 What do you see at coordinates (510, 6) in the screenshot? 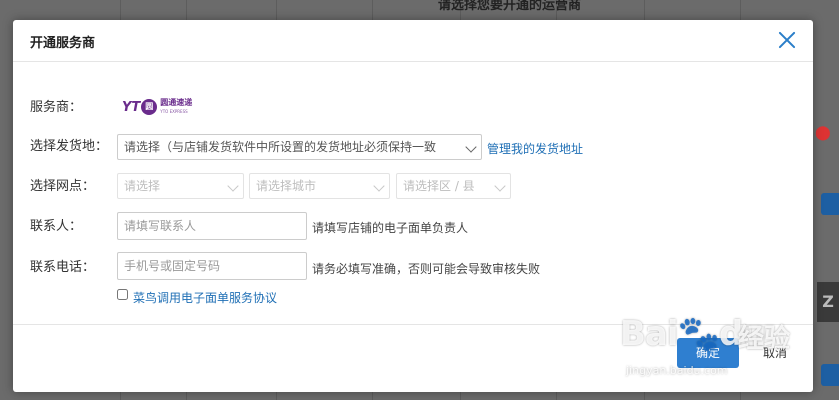
I see `background-header-text: 请选择您要开通的运营商` at bounding box center [510, 6].